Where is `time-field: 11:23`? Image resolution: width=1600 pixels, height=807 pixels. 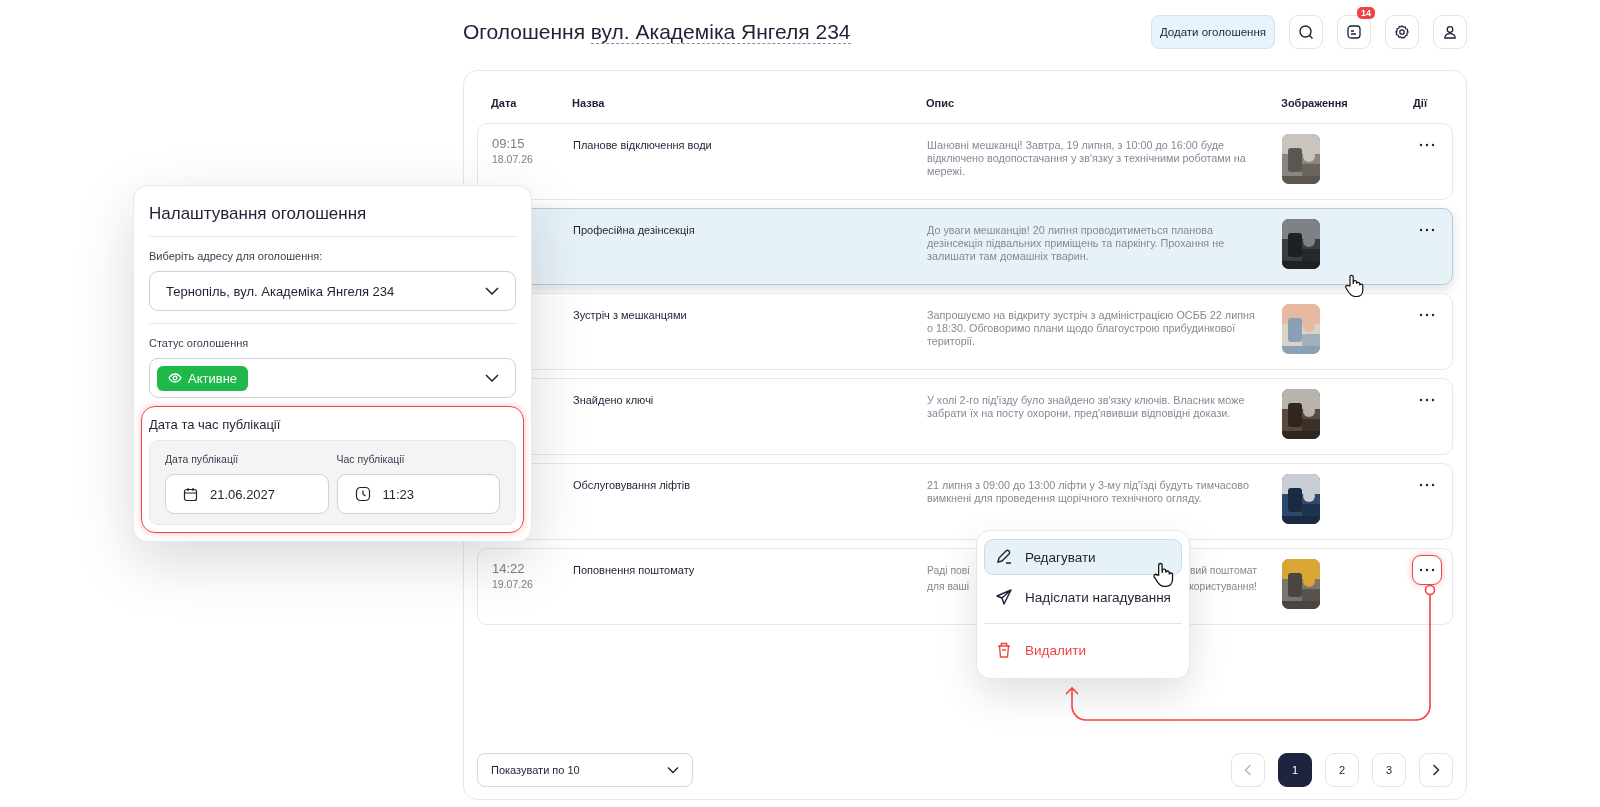
time-field: 11:23 is located at coordinates (418, 494).